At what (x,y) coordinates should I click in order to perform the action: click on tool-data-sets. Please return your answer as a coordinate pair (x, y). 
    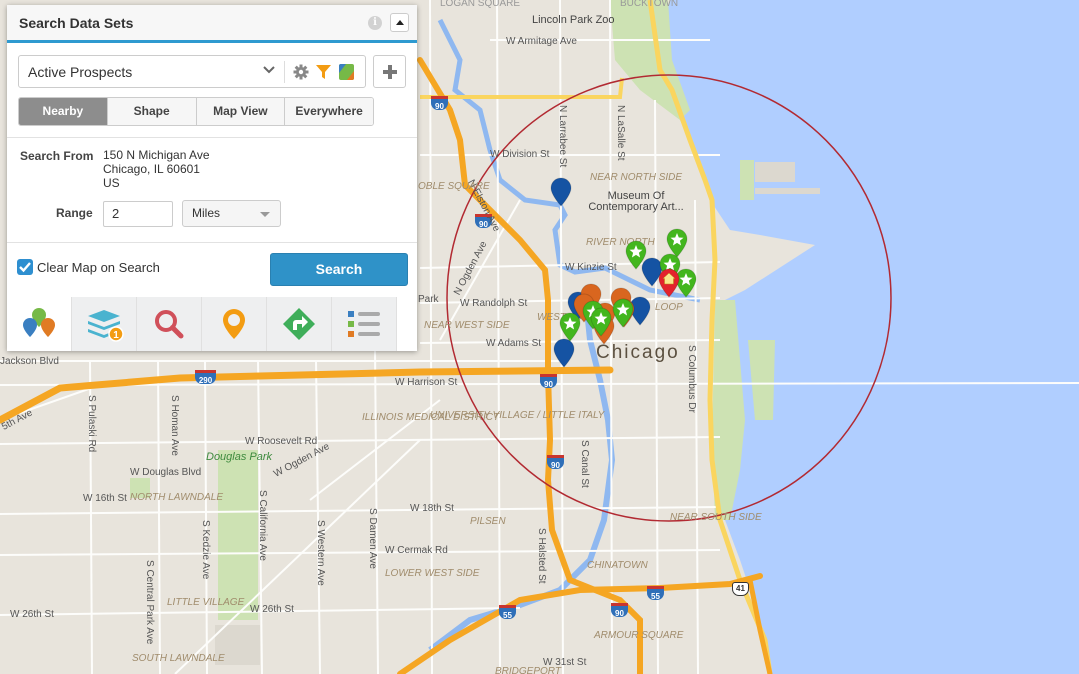
    Looking at the image, I should click on (39, 324).